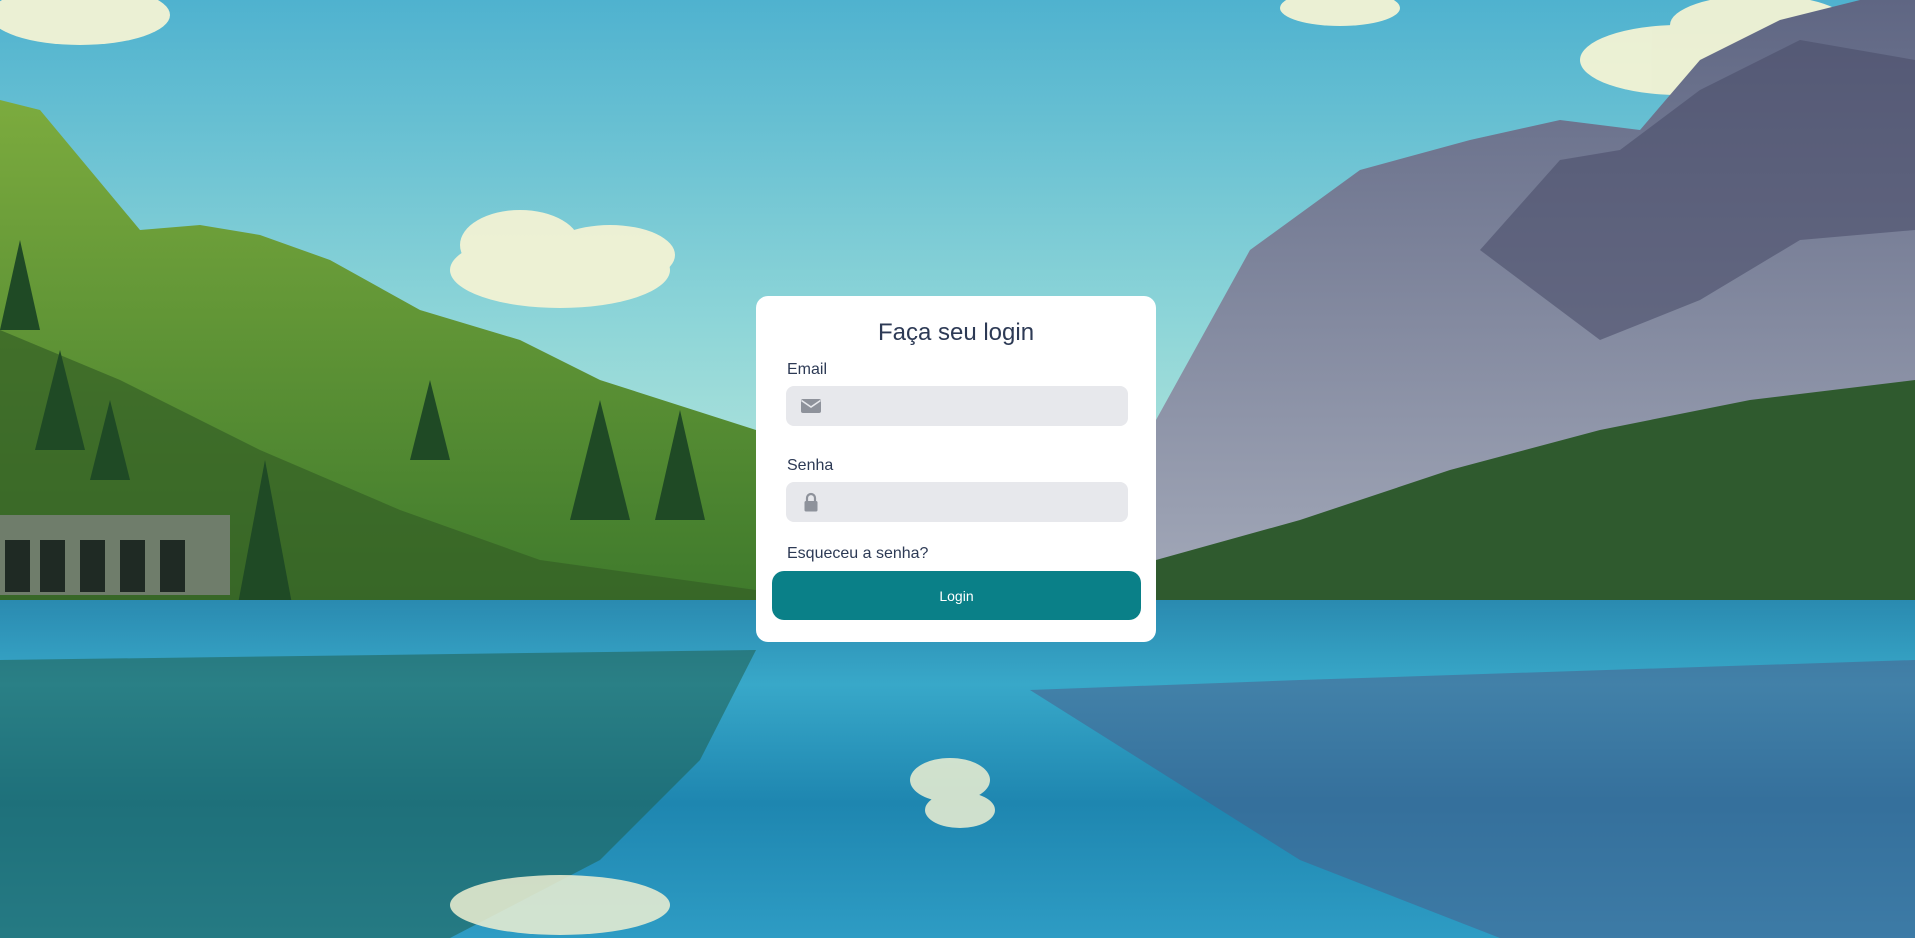  Describe the element at coordinates (807, 369) in the screenshot. I see `email-label: Email` at that location.